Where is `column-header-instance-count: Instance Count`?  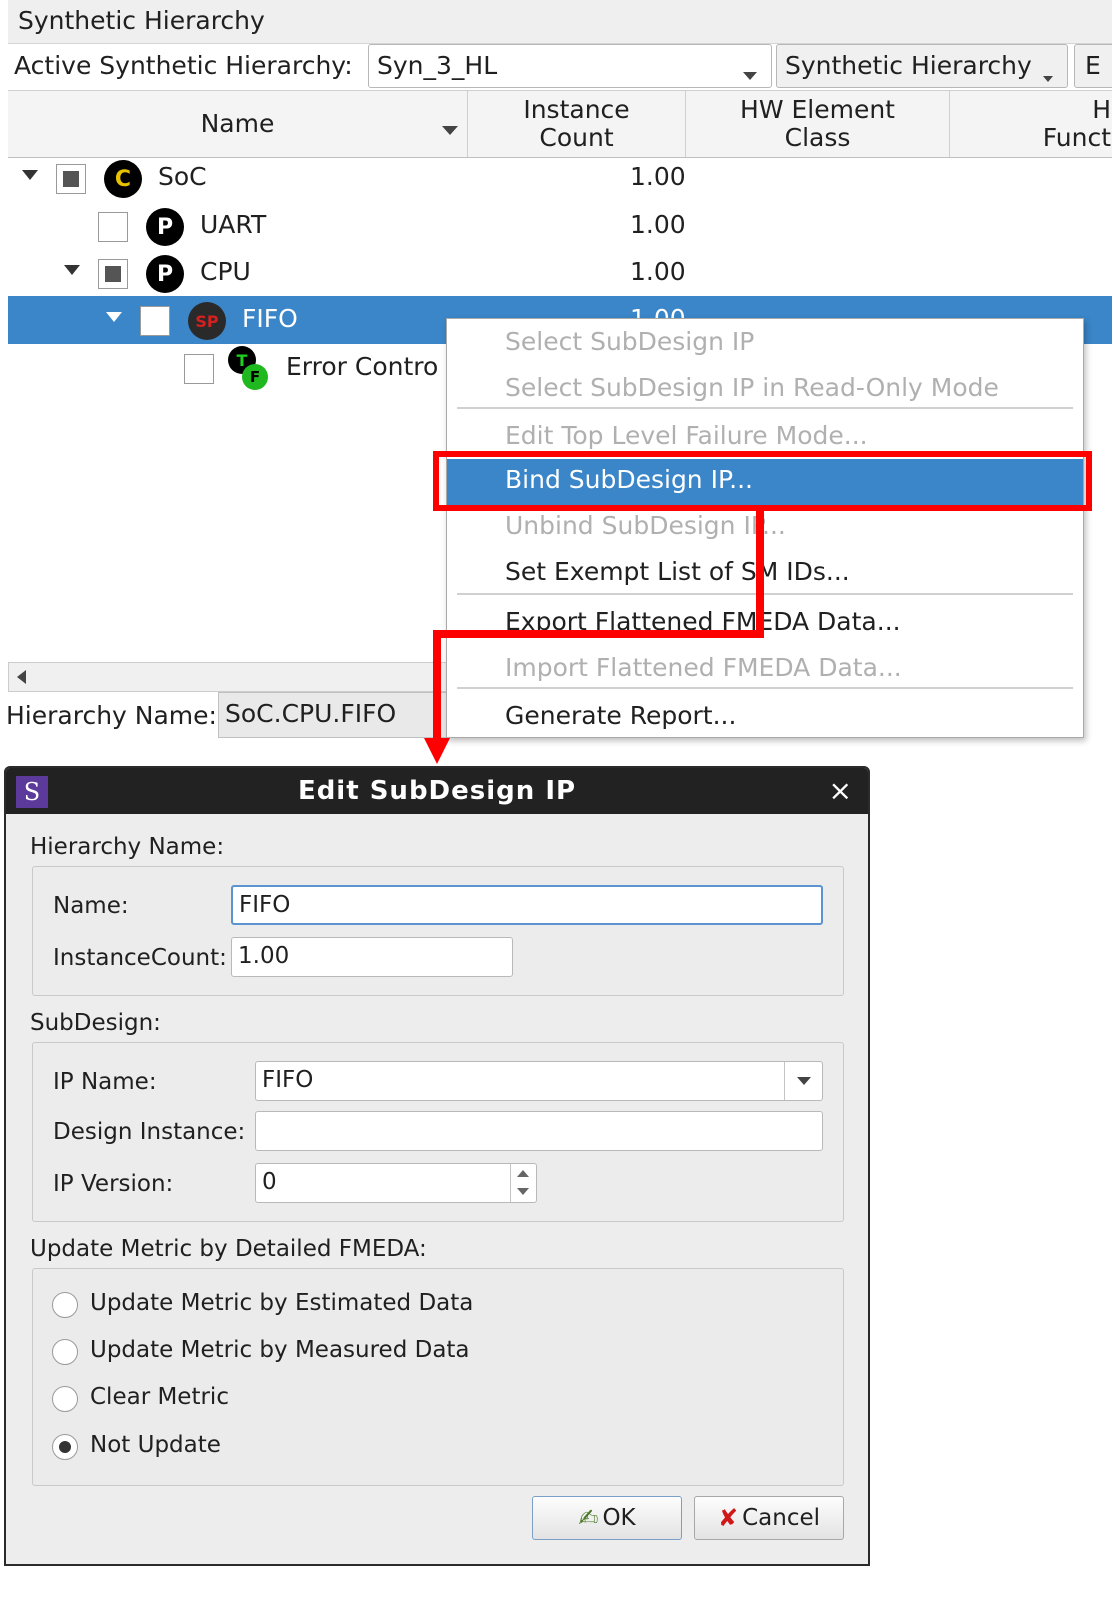
column-header-instance-count: Instance Count is located at coordinates (577, 124).